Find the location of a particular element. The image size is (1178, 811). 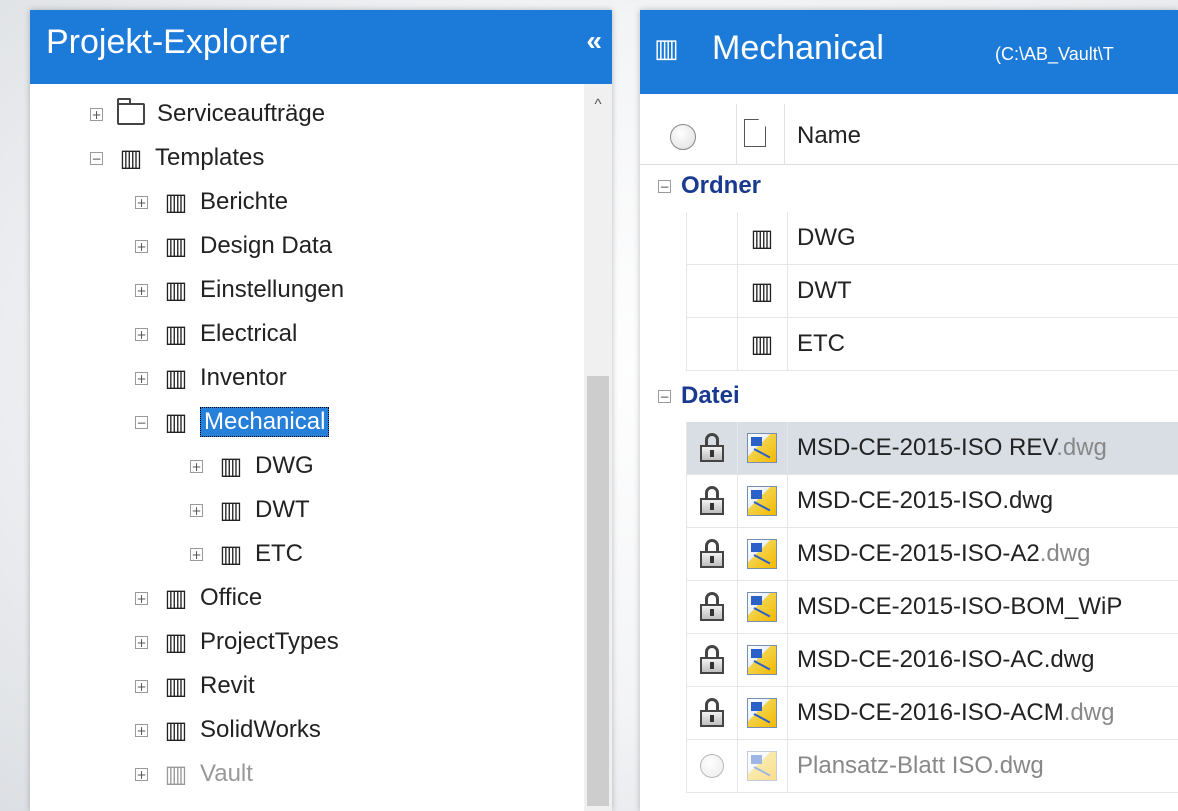

file-row: MSD-CE-2015-ISO.dwg is located at coordinates (932, 501).